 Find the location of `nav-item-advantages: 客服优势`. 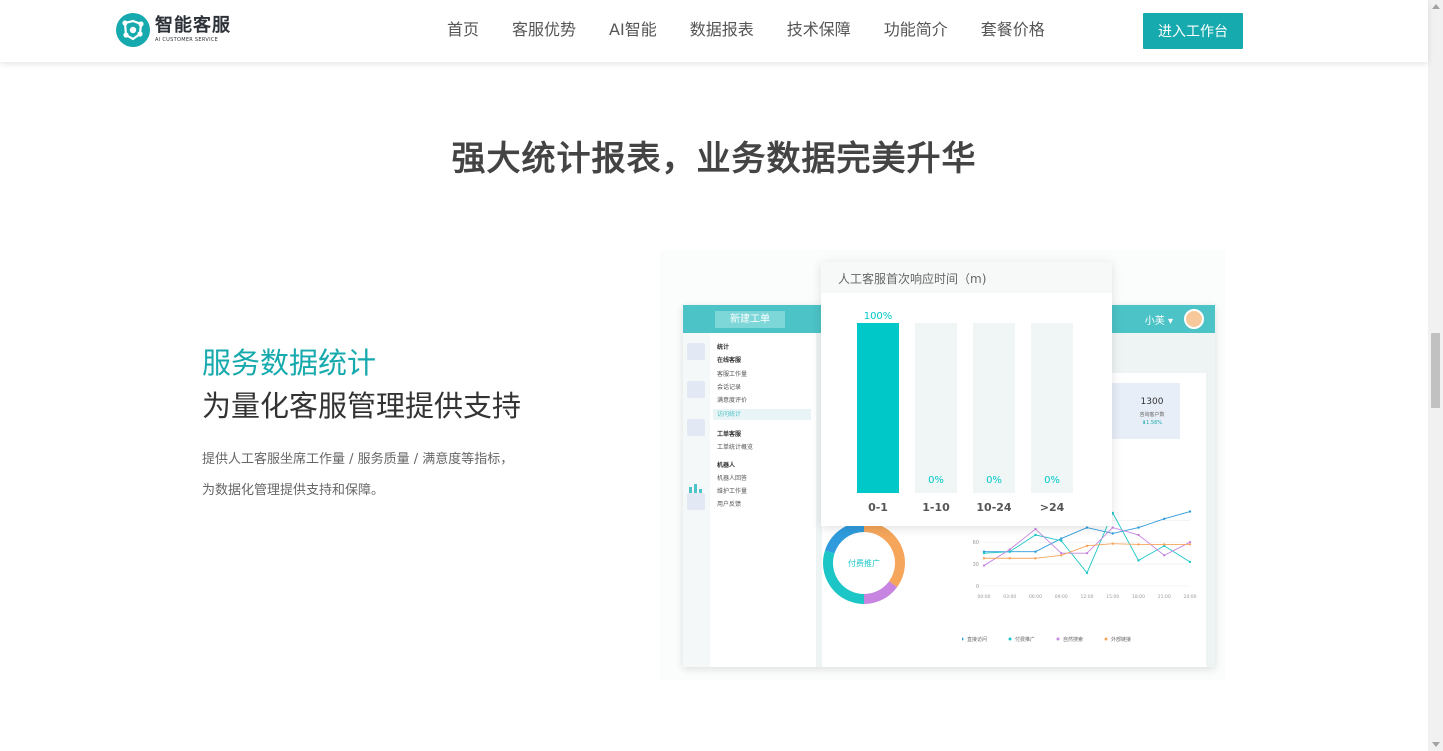

nav-item-advantages: 客服优势 is located at coordinates (544, 30).